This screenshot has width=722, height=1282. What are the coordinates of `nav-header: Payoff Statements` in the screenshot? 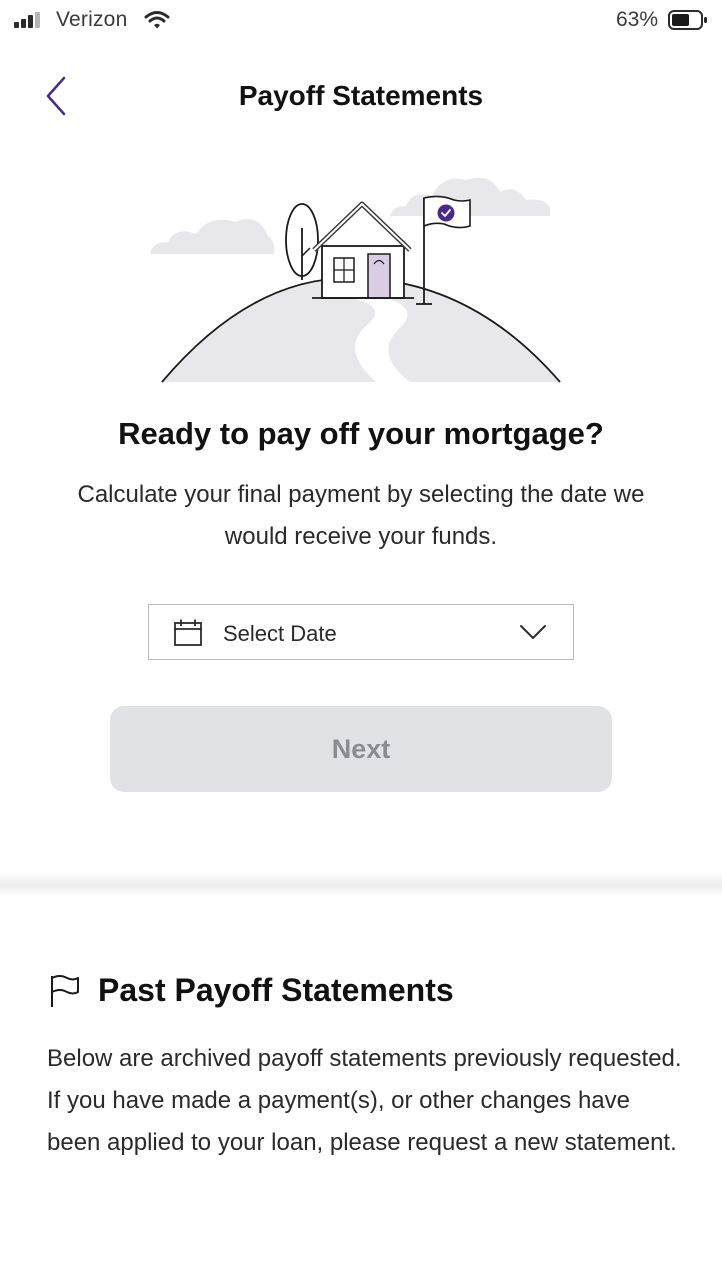 It's located at (361, 96).